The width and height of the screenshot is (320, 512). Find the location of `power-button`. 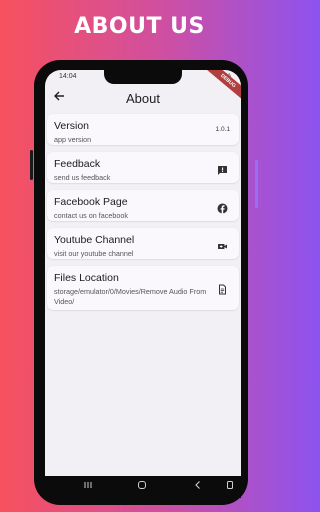

power-button is located at coordinates (256, 184).